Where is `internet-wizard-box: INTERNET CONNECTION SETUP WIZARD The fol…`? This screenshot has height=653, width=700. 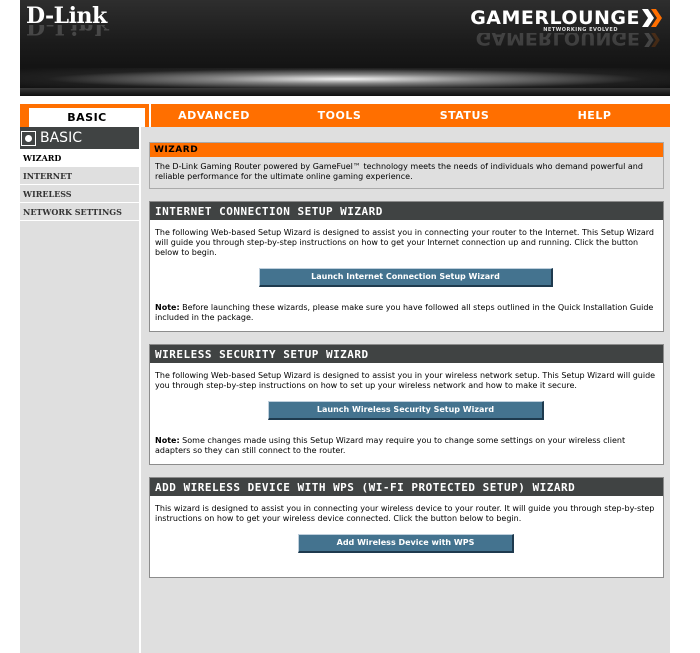
internet-wizard-box: INTERNET CONNECTION SETUP WIZARD The fol… is located at coordinates (406, 266).